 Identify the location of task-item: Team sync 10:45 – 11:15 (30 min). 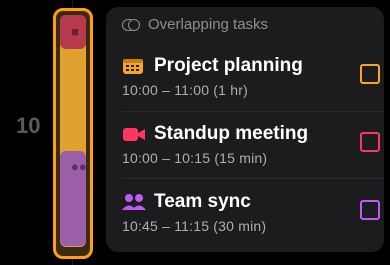
(251, 211).